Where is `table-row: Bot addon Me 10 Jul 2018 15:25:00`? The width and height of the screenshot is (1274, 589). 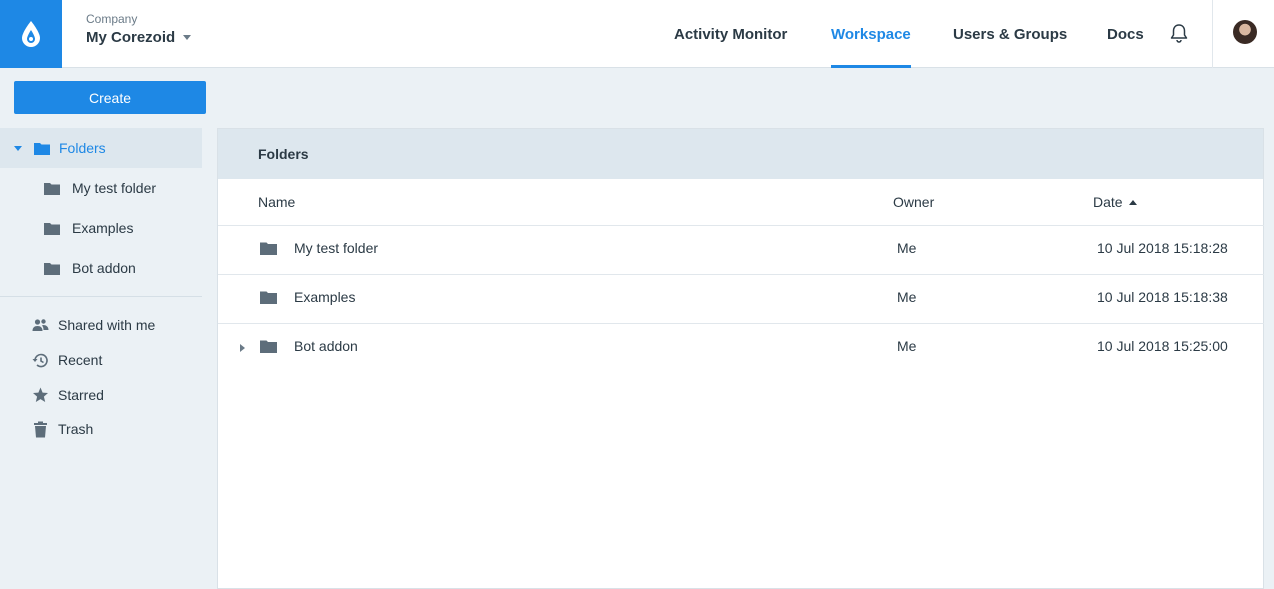
table-row: Bot addon Me 10 Jul 2018 15:25:00 is located at coordinates (741, 347).